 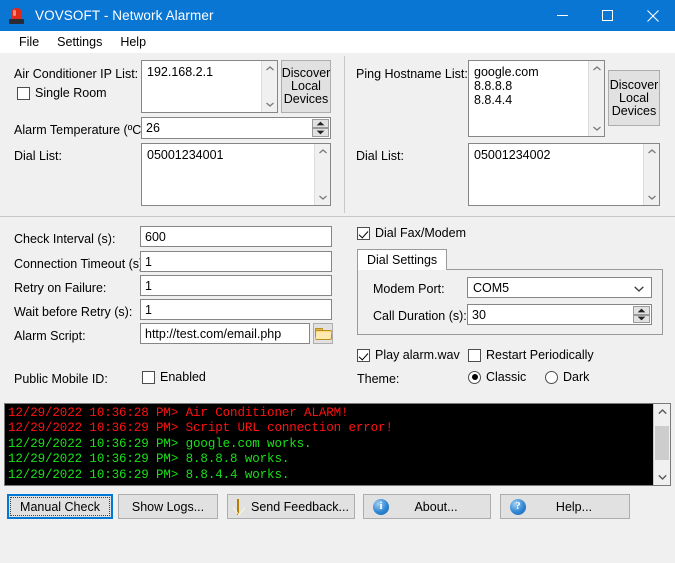 I want to click on log-line: 12/29/2022 10:36:29 PM> 8.8.4.4 works., so click(x=149, y=474).